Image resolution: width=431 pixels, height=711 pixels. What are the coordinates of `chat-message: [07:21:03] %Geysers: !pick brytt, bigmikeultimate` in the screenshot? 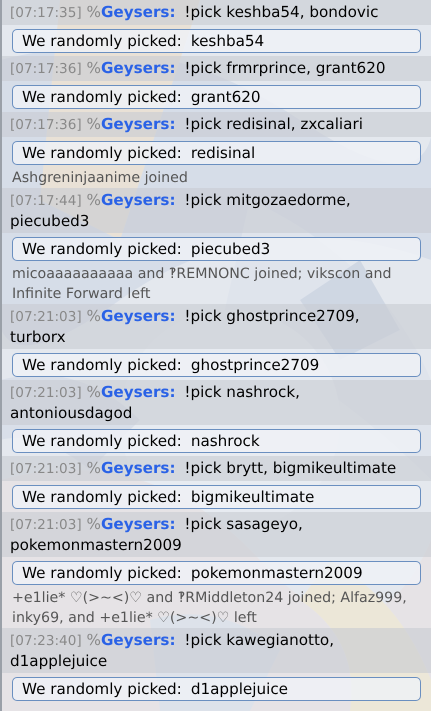 It's located at (216, 468).